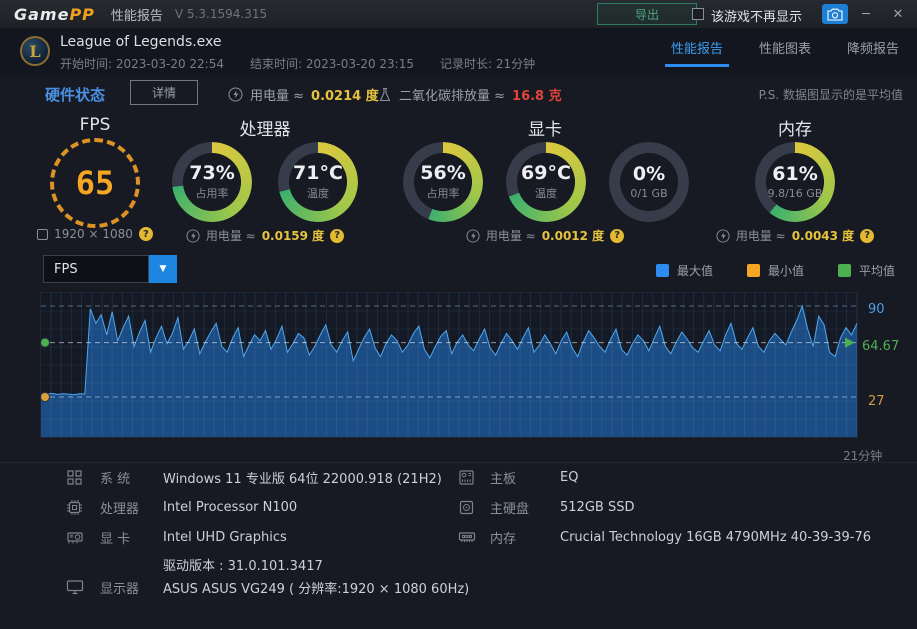 This screenshot has width=917, height=629. I want to click on metric-selector: FPS ▼, so click(110, 269).